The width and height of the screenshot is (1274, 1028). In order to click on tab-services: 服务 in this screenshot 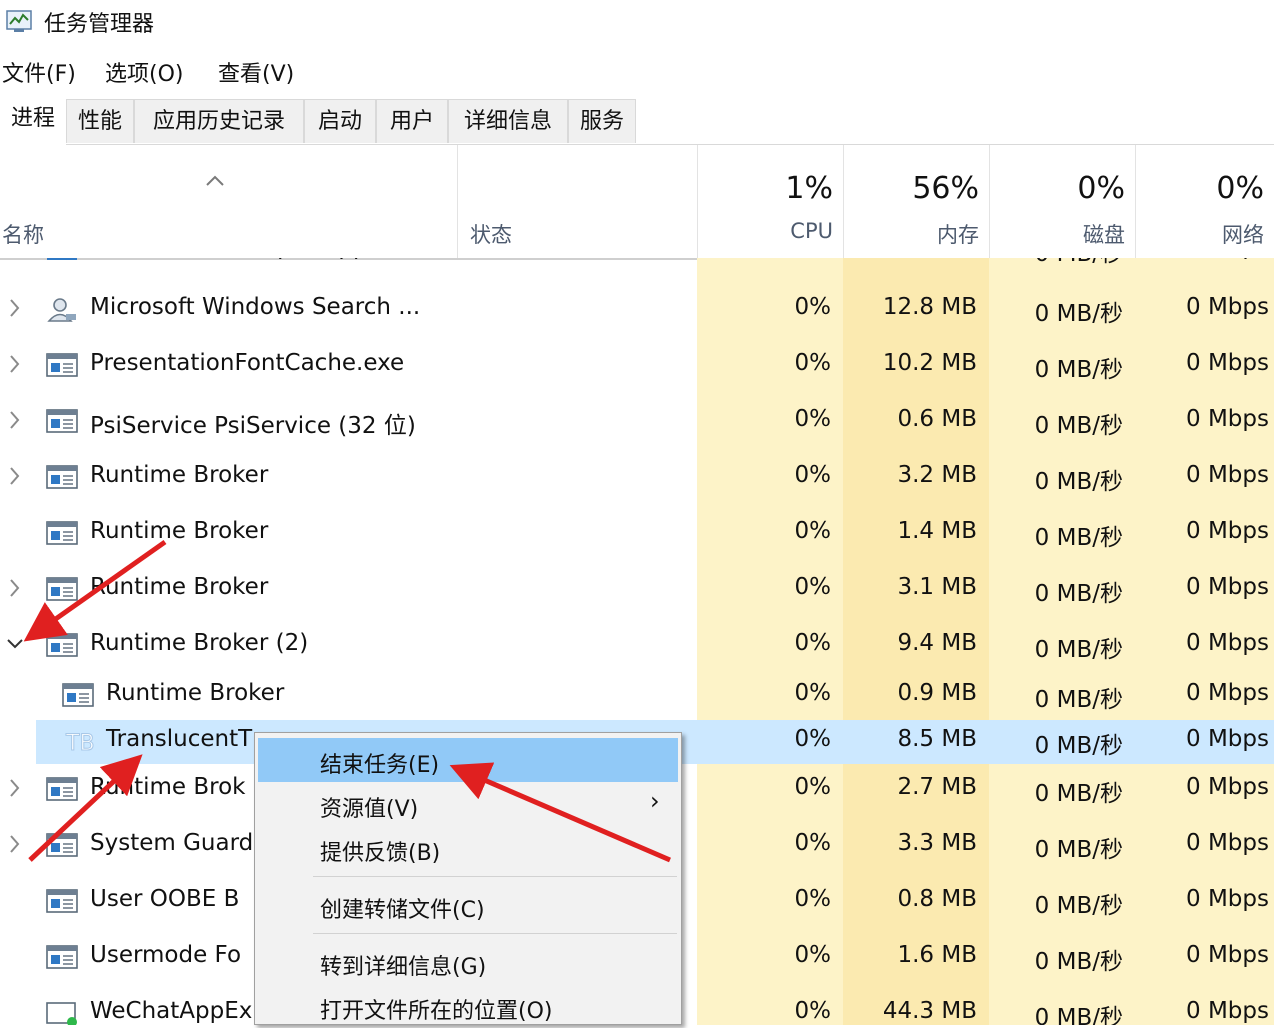, I will do `click(602, 121)`.